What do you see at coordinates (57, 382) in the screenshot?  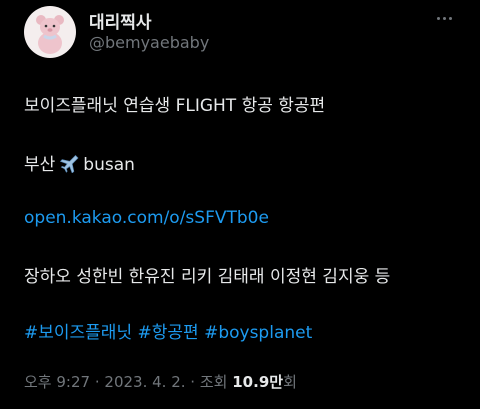 I see `tweet-time: 오후 9:27` at bounding box center [57, 382].